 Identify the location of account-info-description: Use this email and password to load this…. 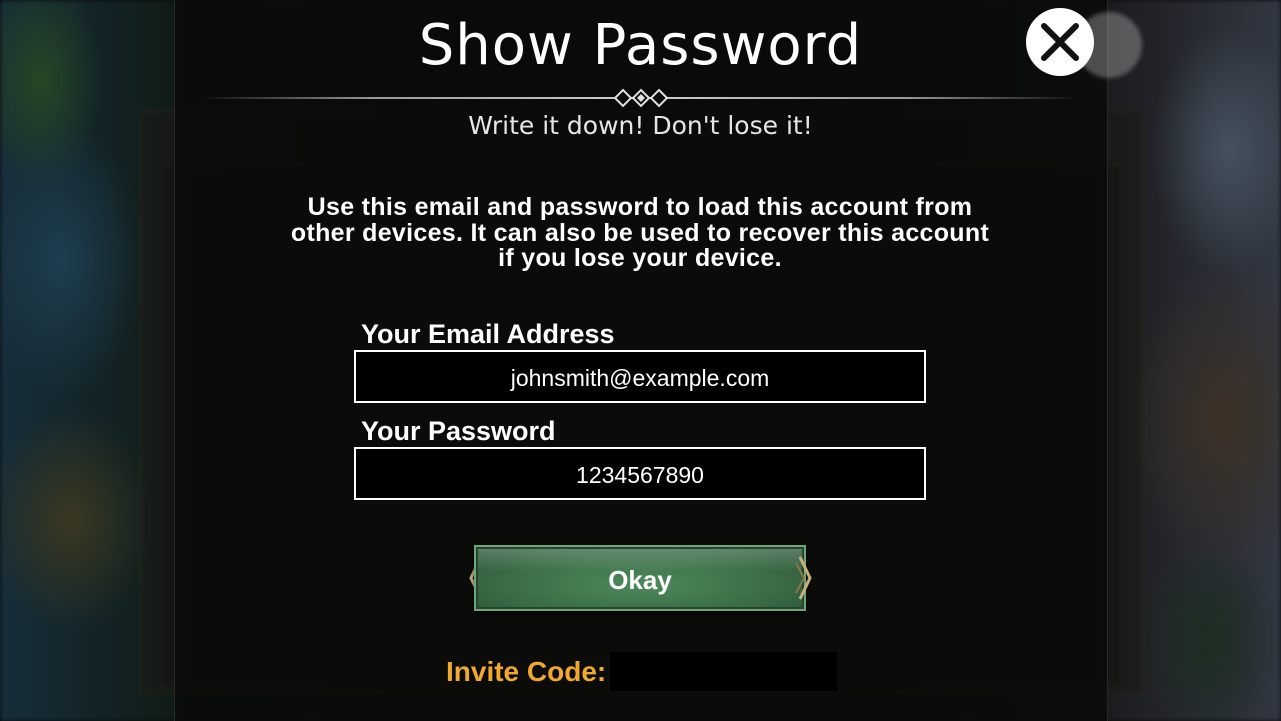
(640, 232).